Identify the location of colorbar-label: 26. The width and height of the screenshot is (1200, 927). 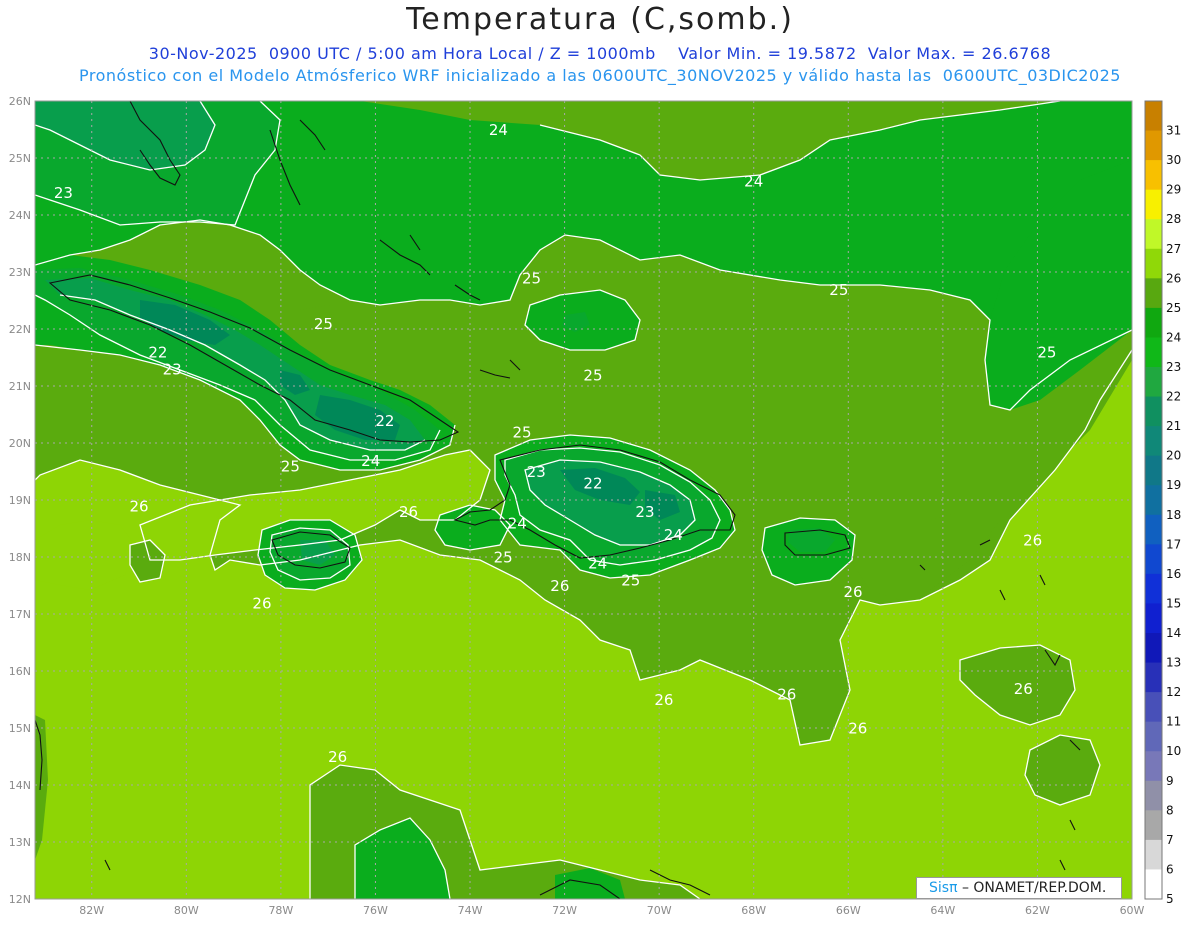
(1173, 278).